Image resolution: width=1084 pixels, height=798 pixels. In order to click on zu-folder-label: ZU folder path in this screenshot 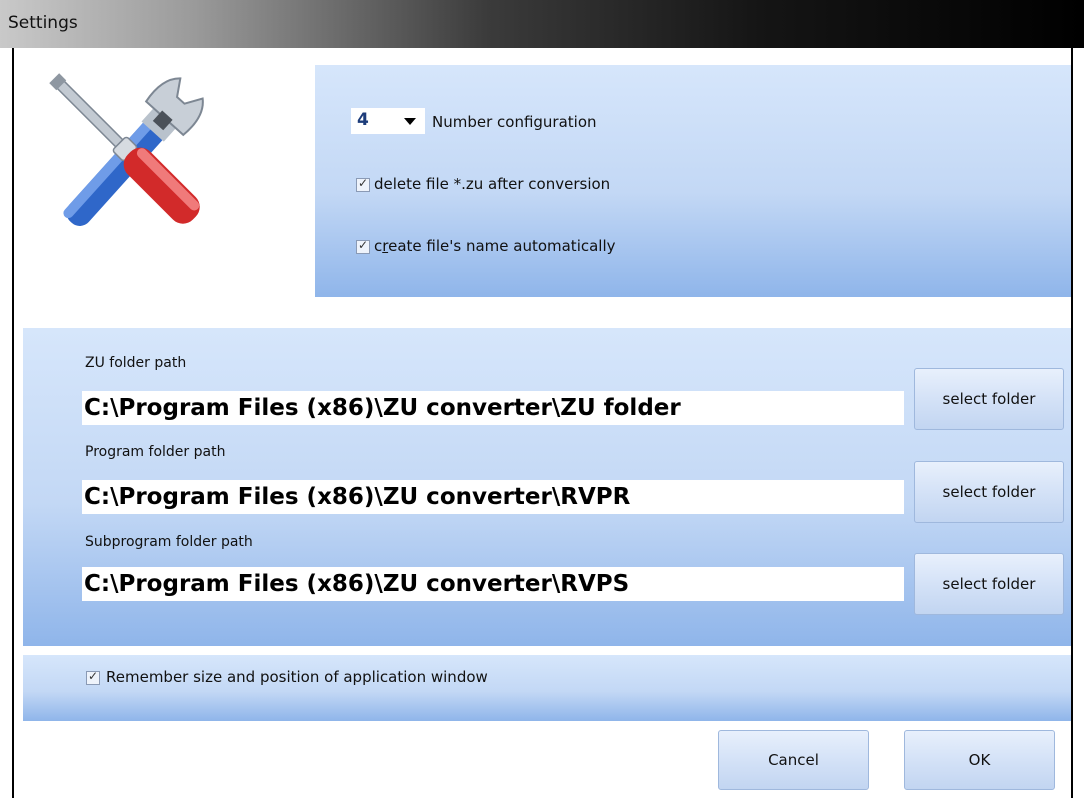, I will do `click(136, 363)`.